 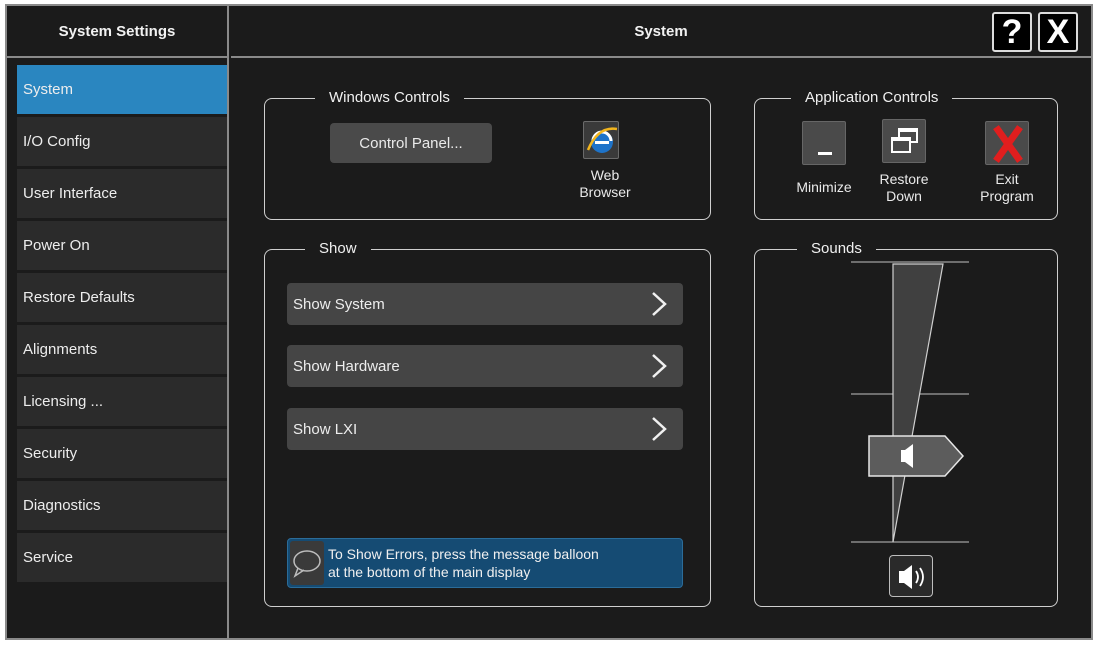 What do you see at coordinates (485, 429) in the screenshot?
I see `show-lxi-button: Show LXI` at bounding box center [485, 429].